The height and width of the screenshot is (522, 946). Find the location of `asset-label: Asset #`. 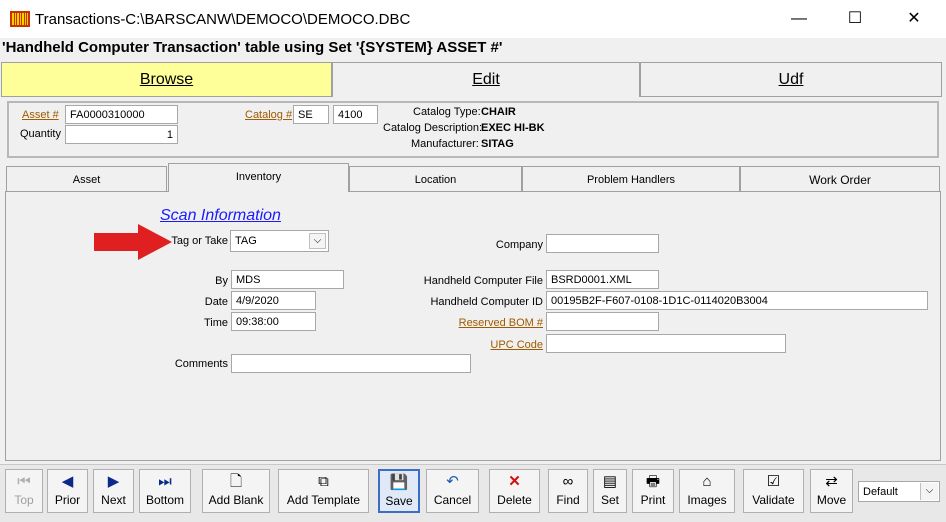

asset-label: Asset # is located at coordinates (40, 115).